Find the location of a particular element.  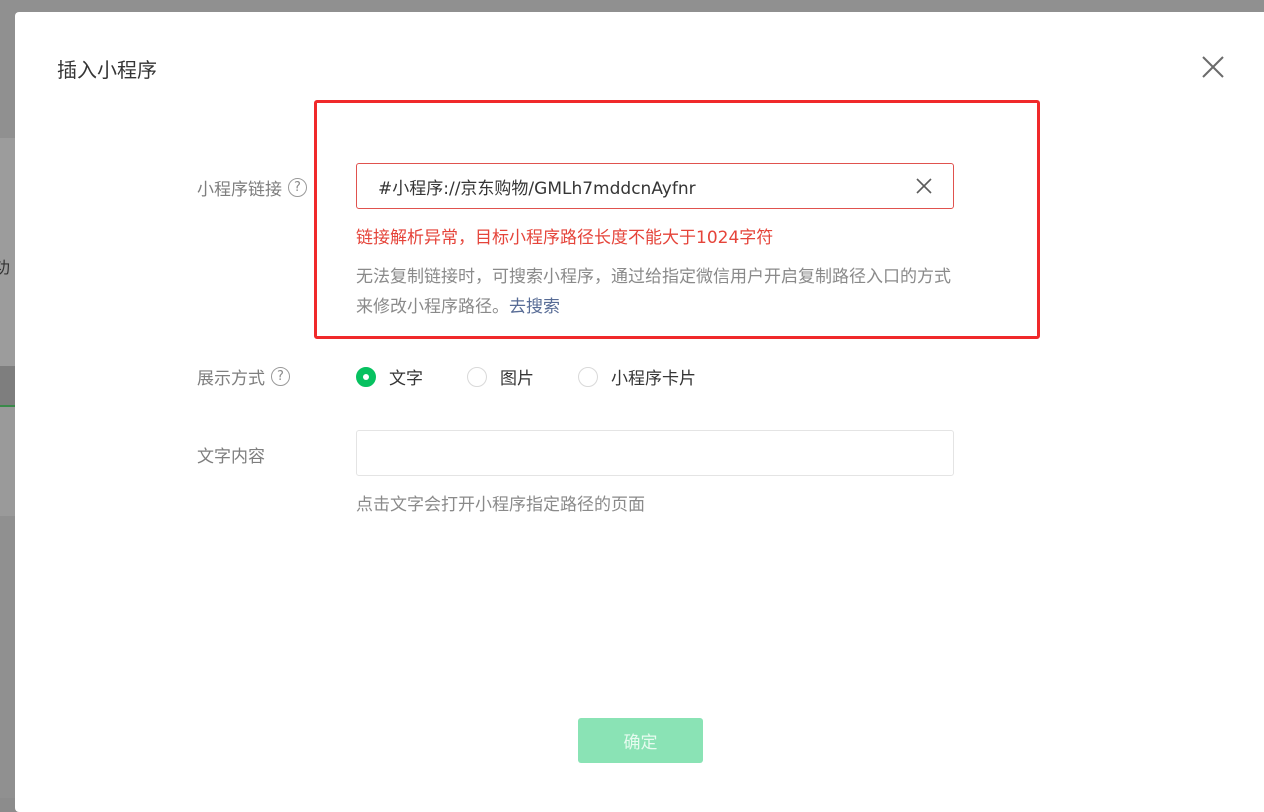

text-content-label-text: 文字内容 is located at coordinates (231, 457).